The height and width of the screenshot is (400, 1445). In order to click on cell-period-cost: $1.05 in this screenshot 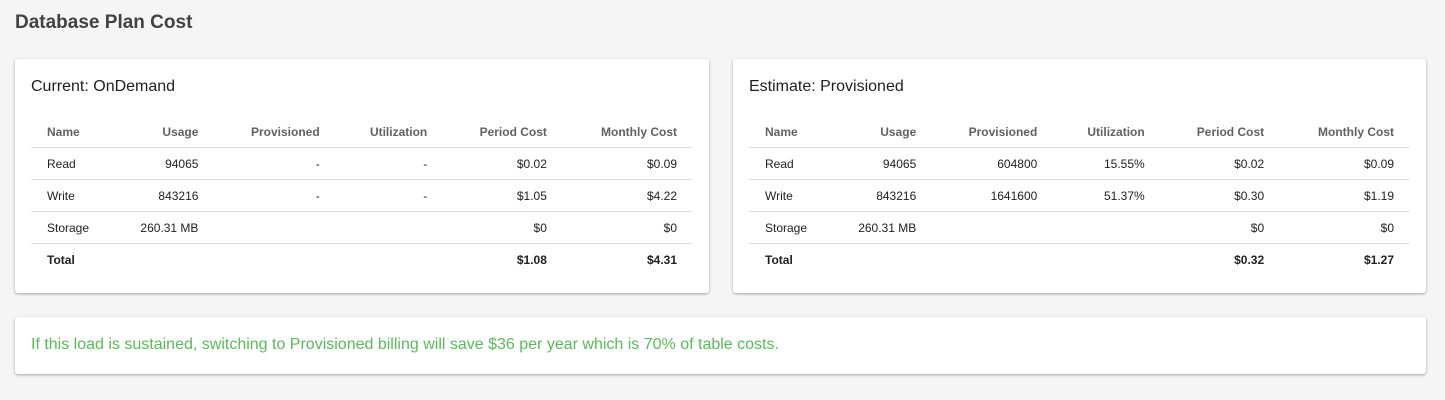, I will do `click(503, 195)`.